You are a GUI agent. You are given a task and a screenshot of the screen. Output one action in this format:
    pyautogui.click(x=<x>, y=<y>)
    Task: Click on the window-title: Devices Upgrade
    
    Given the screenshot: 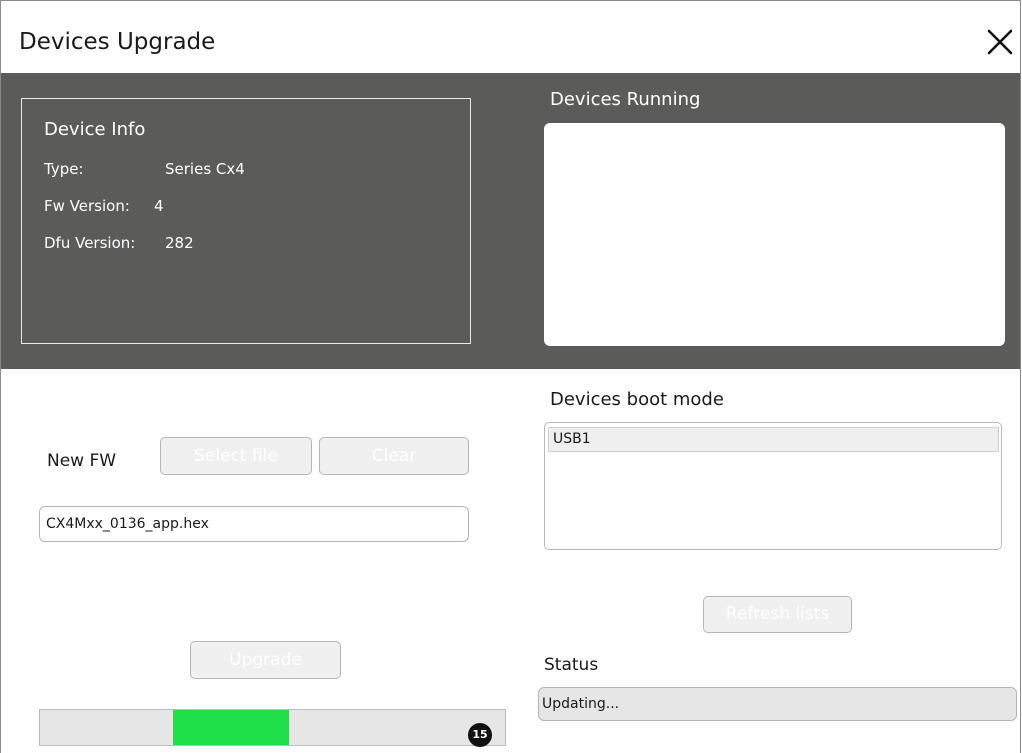 What is the action you would take?
    pyautogui.click(x=117, y=42)
    